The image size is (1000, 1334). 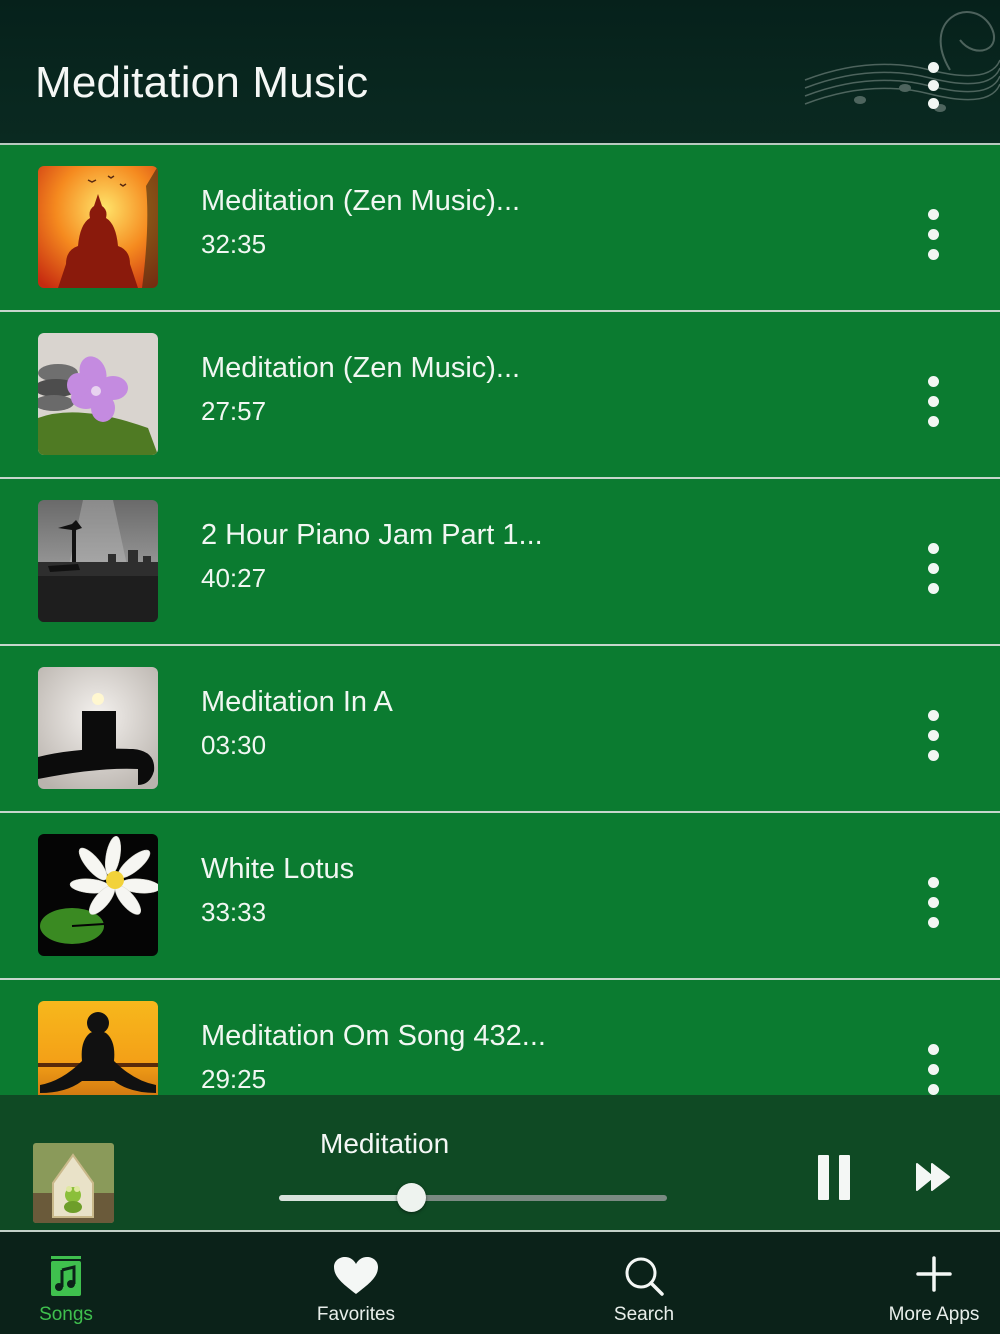 I want to click on candle-hand-art, so click(x=98, y=728).